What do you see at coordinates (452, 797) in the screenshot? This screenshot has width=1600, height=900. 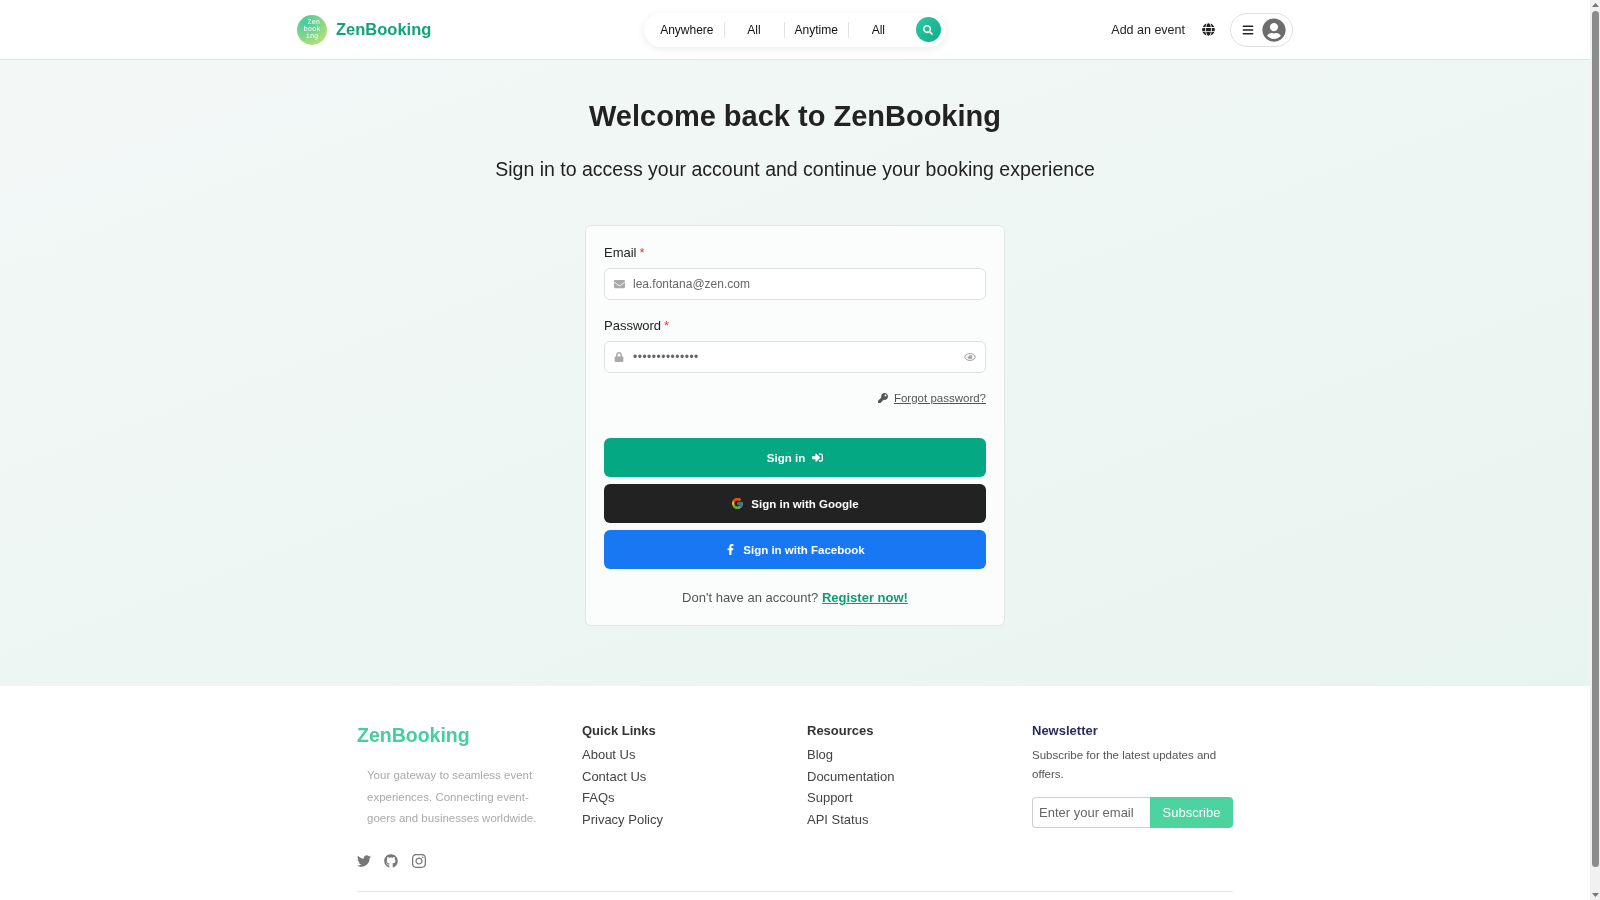 I see `footer-tagline: Your gateway to seamless event experiences. Connecting event-goers and businesses worldwide.` at bounding box center [452, 797].